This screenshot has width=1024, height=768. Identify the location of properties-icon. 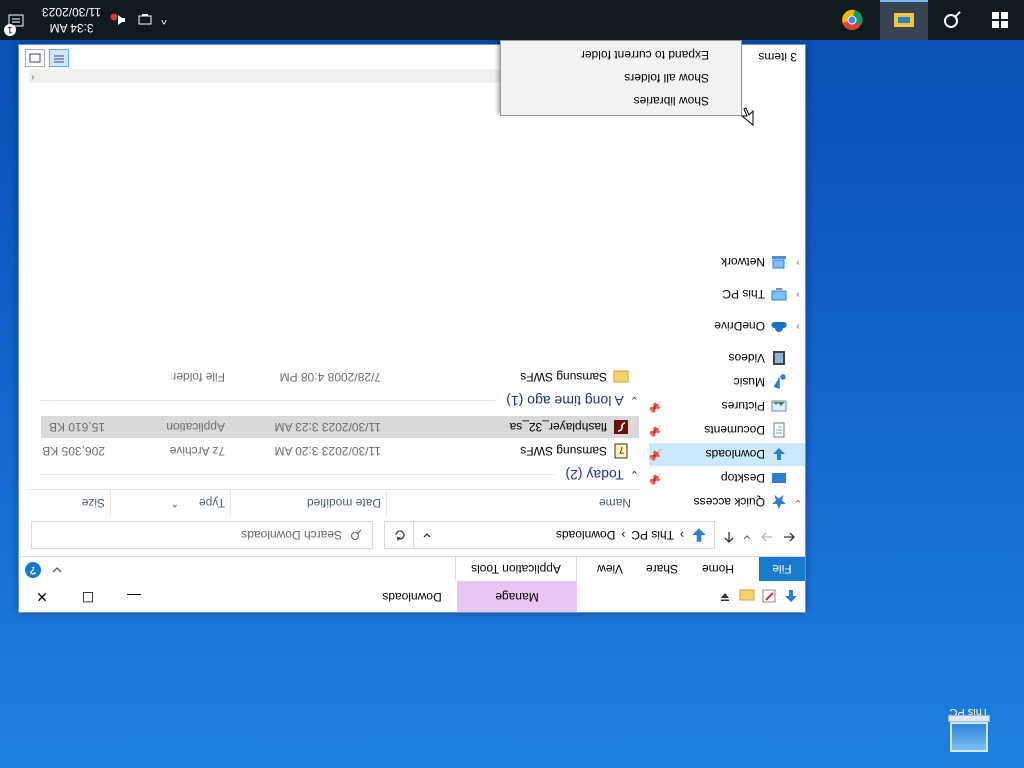
(769, 596).